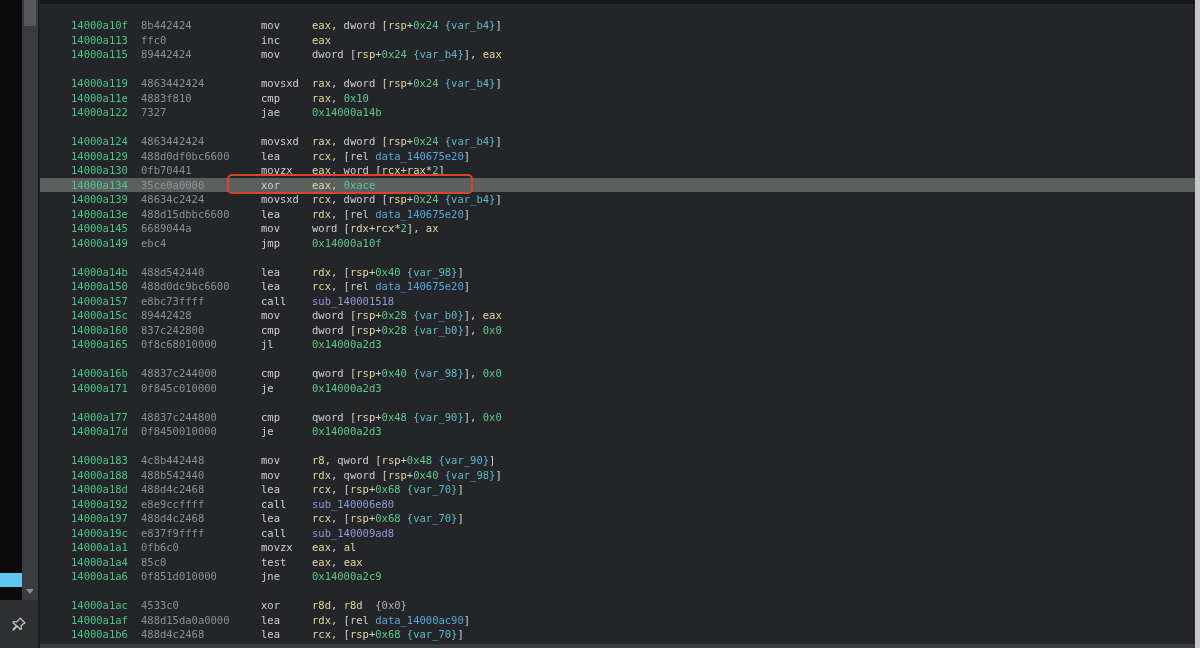 The image size is (1200, 648). Describe the element at coordinates (100, 199) in the screenshot. I see `address-text: 14000a139` at that location.